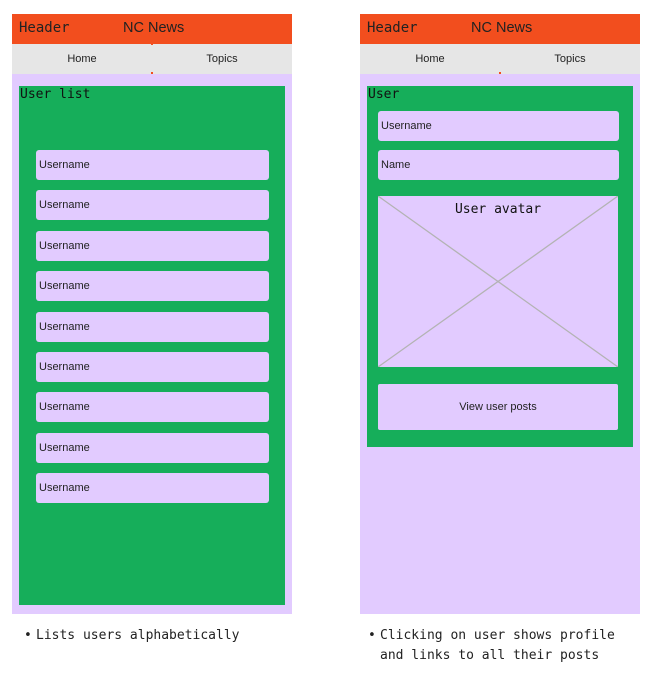  What do you see at coordinates (498, 407) in the screenshot?
I see `view-user-posts-button: View user posts` at bounding box center [498, 407].